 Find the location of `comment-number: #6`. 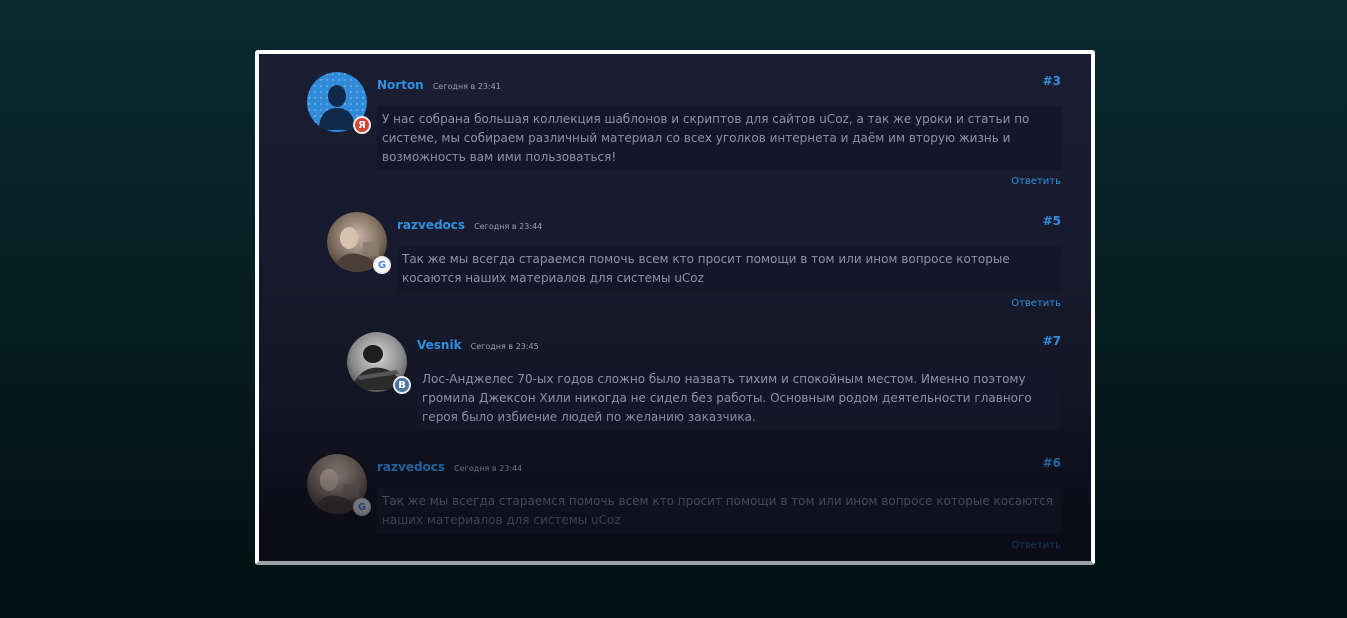

comment-number: #6 is located at coordinates (1052, 463).